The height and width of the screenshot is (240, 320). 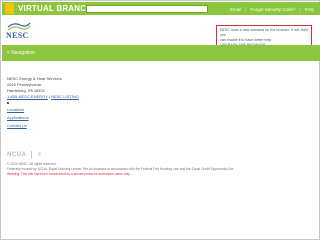 I want to click on quick-links: Locations Applications Contact Us, so click(x=18, y=119).